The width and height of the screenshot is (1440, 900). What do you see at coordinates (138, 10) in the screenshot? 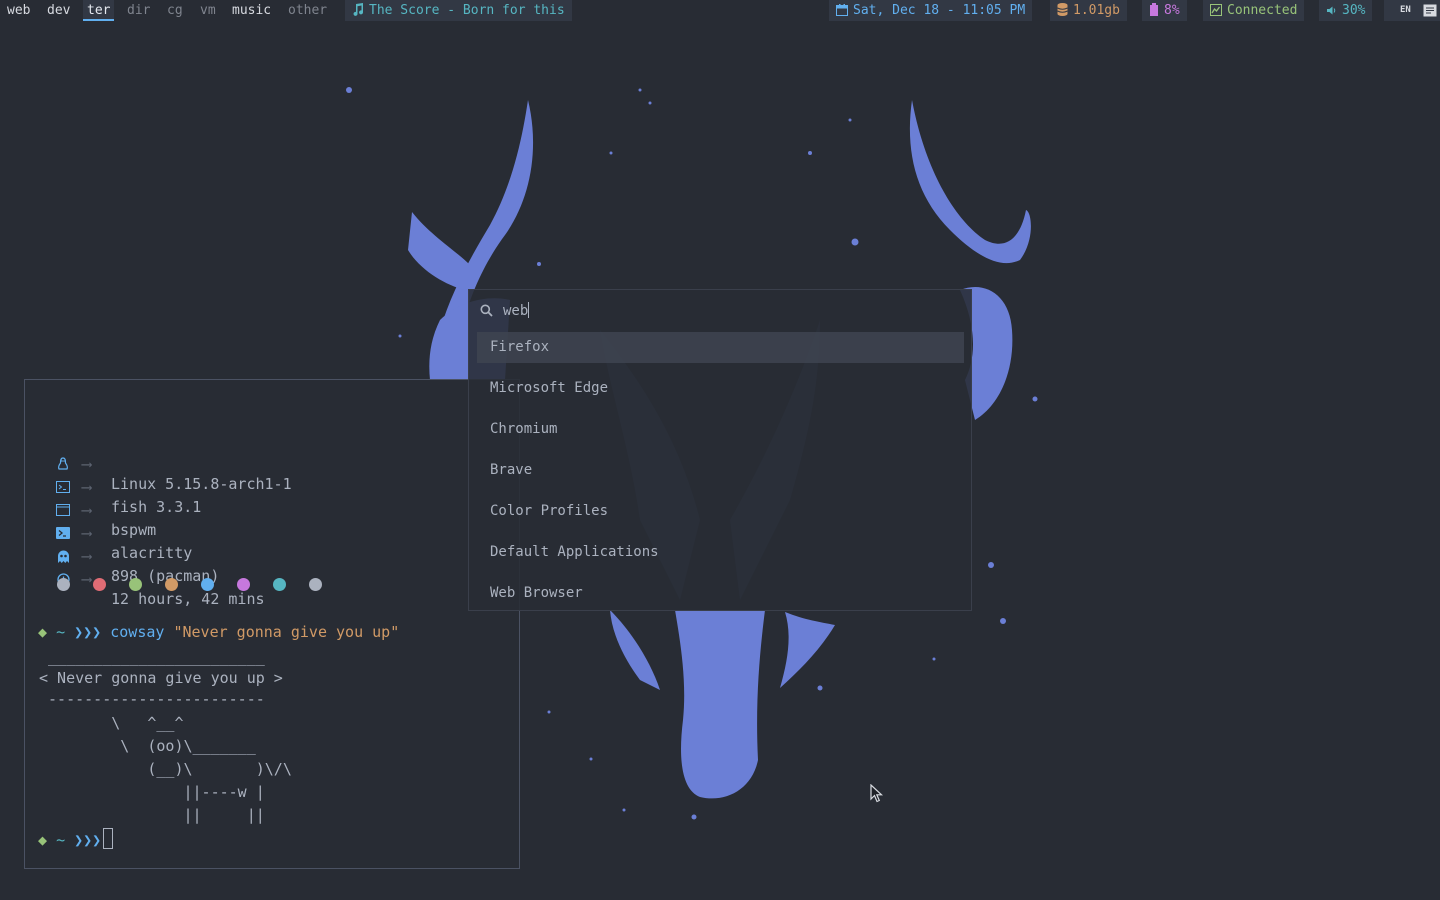
I see `workspace-dir: dir` at bounding box center [138, 10].